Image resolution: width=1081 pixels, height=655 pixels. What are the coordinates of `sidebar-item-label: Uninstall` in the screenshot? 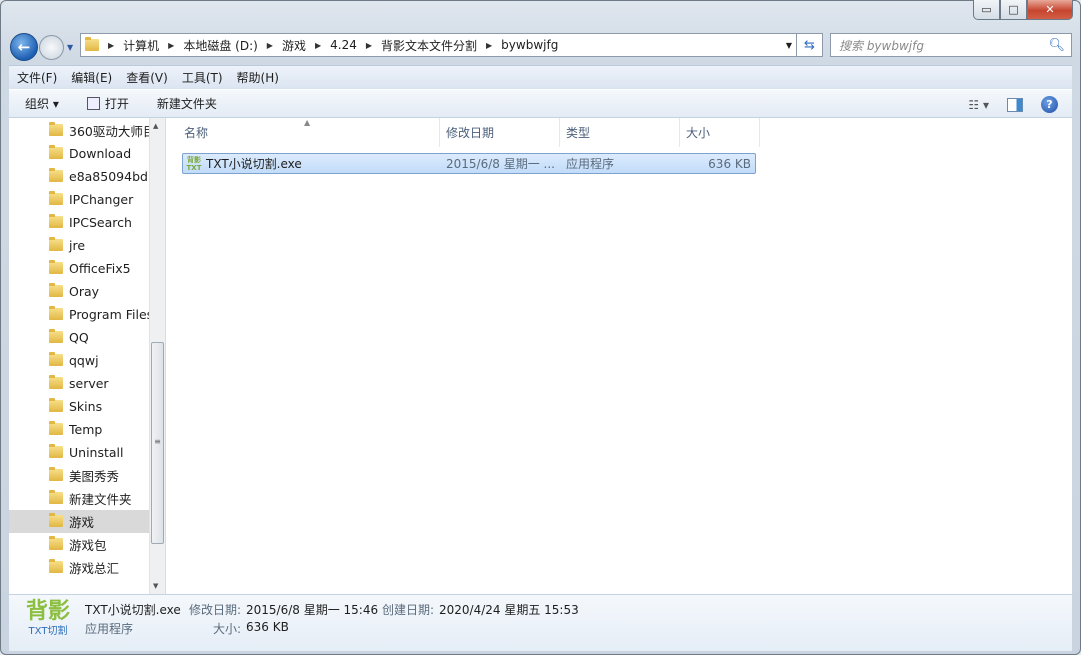 It's located at (96, 452).